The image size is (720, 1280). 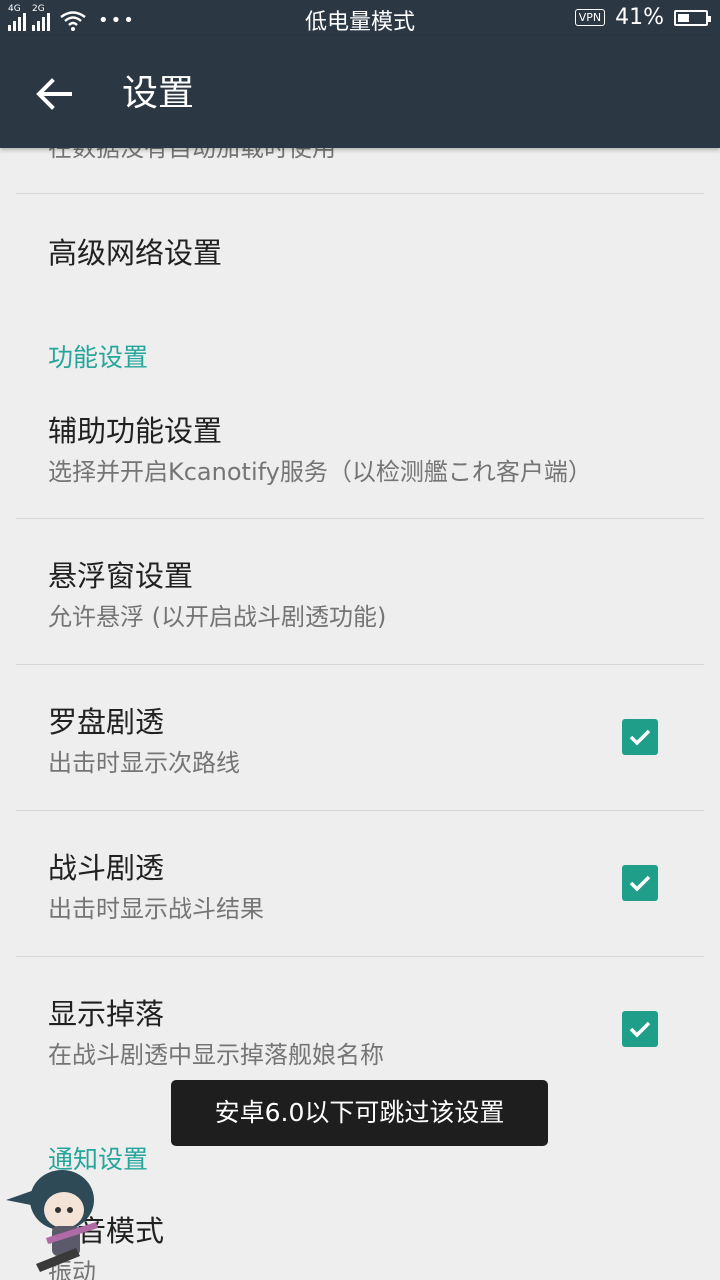 I want to click on pref-title: 悬浮窗设置, so click(x=121, y=576).